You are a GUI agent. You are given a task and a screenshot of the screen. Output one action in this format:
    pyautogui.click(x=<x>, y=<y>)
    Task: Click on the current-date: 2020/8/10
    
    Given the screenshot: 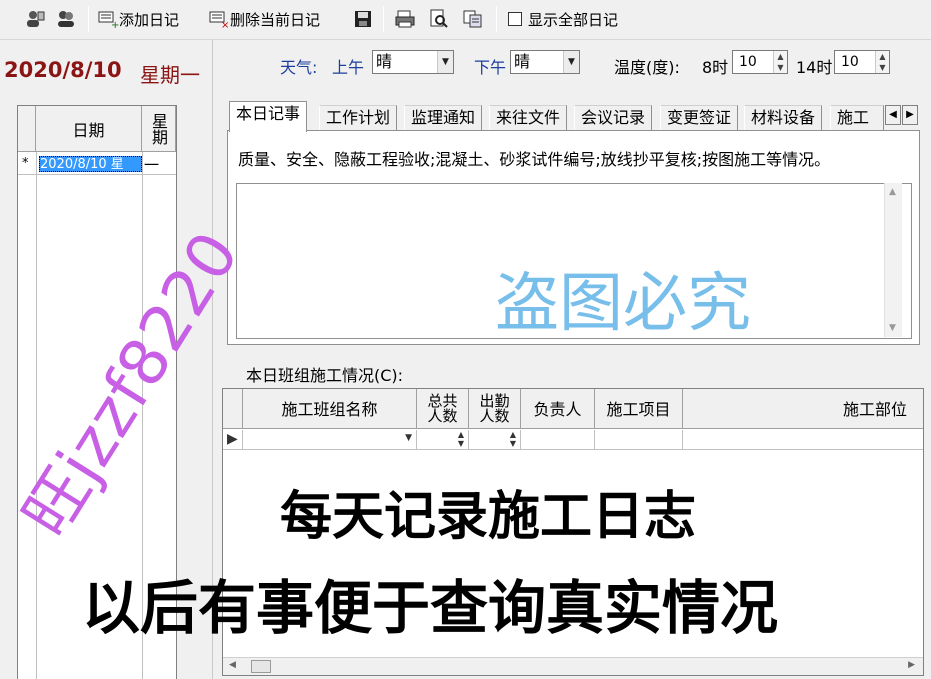 What is the action you would take?
    pyautogui.click(x=63, y=70)
    